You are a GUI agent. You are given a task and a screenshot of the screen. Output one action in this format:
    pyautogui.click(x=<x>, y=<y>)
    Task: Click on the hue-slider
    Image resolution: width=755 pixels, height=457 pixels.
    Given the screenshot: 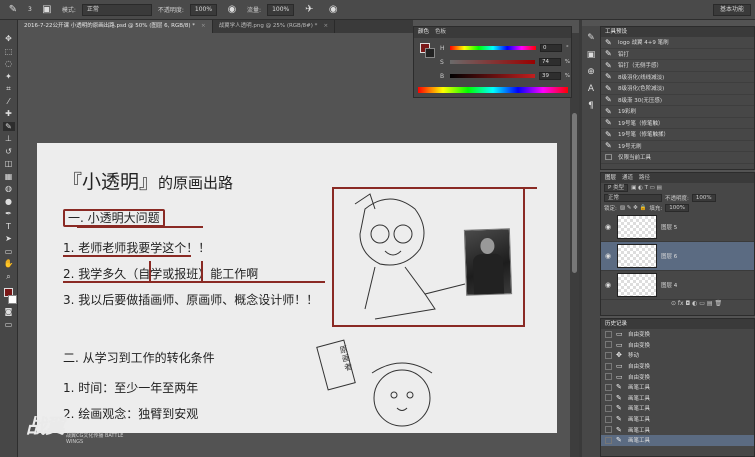 What is the action you would take?
    pyautogui.click(x=493, y=48)
    